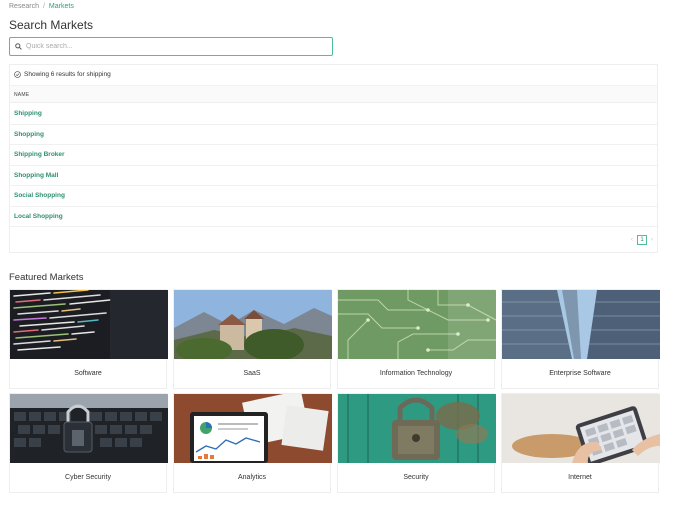 The image size is (688, 511). Describe the element at coordinates (89, 324) in the screenshot. I see `card-image-code-screen` at that location.